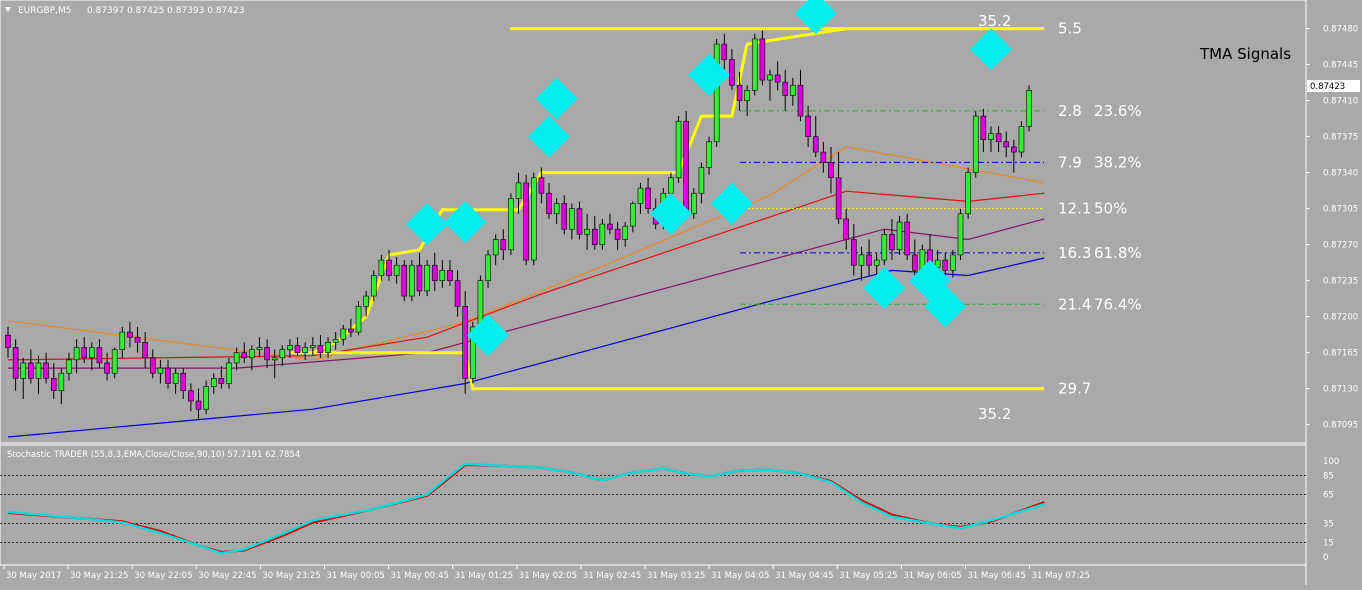 The width and height of the screenshot is (1362, 590). Describe the element at coordinates (484, 576) in the screenshot. I see `time-tick-label: 31 May 01:25` at that location.